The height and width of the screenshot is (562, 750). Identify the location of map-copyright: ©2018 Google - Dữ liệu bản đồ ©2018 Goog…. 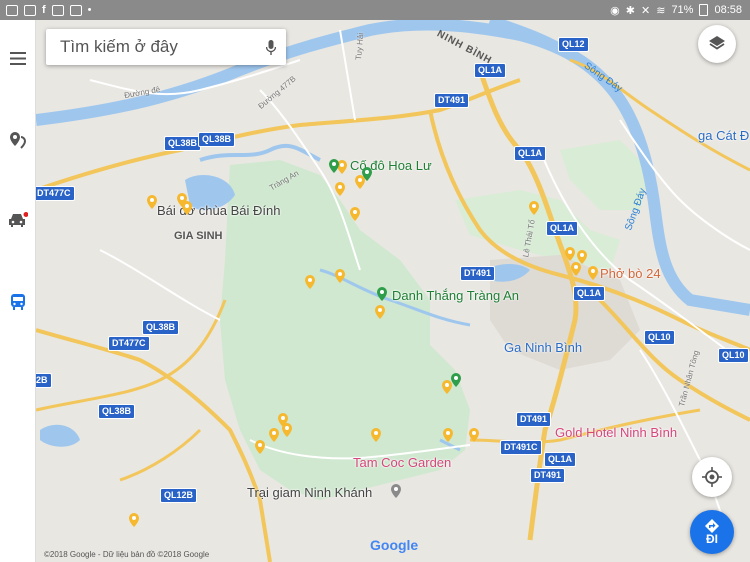
(127, 554).